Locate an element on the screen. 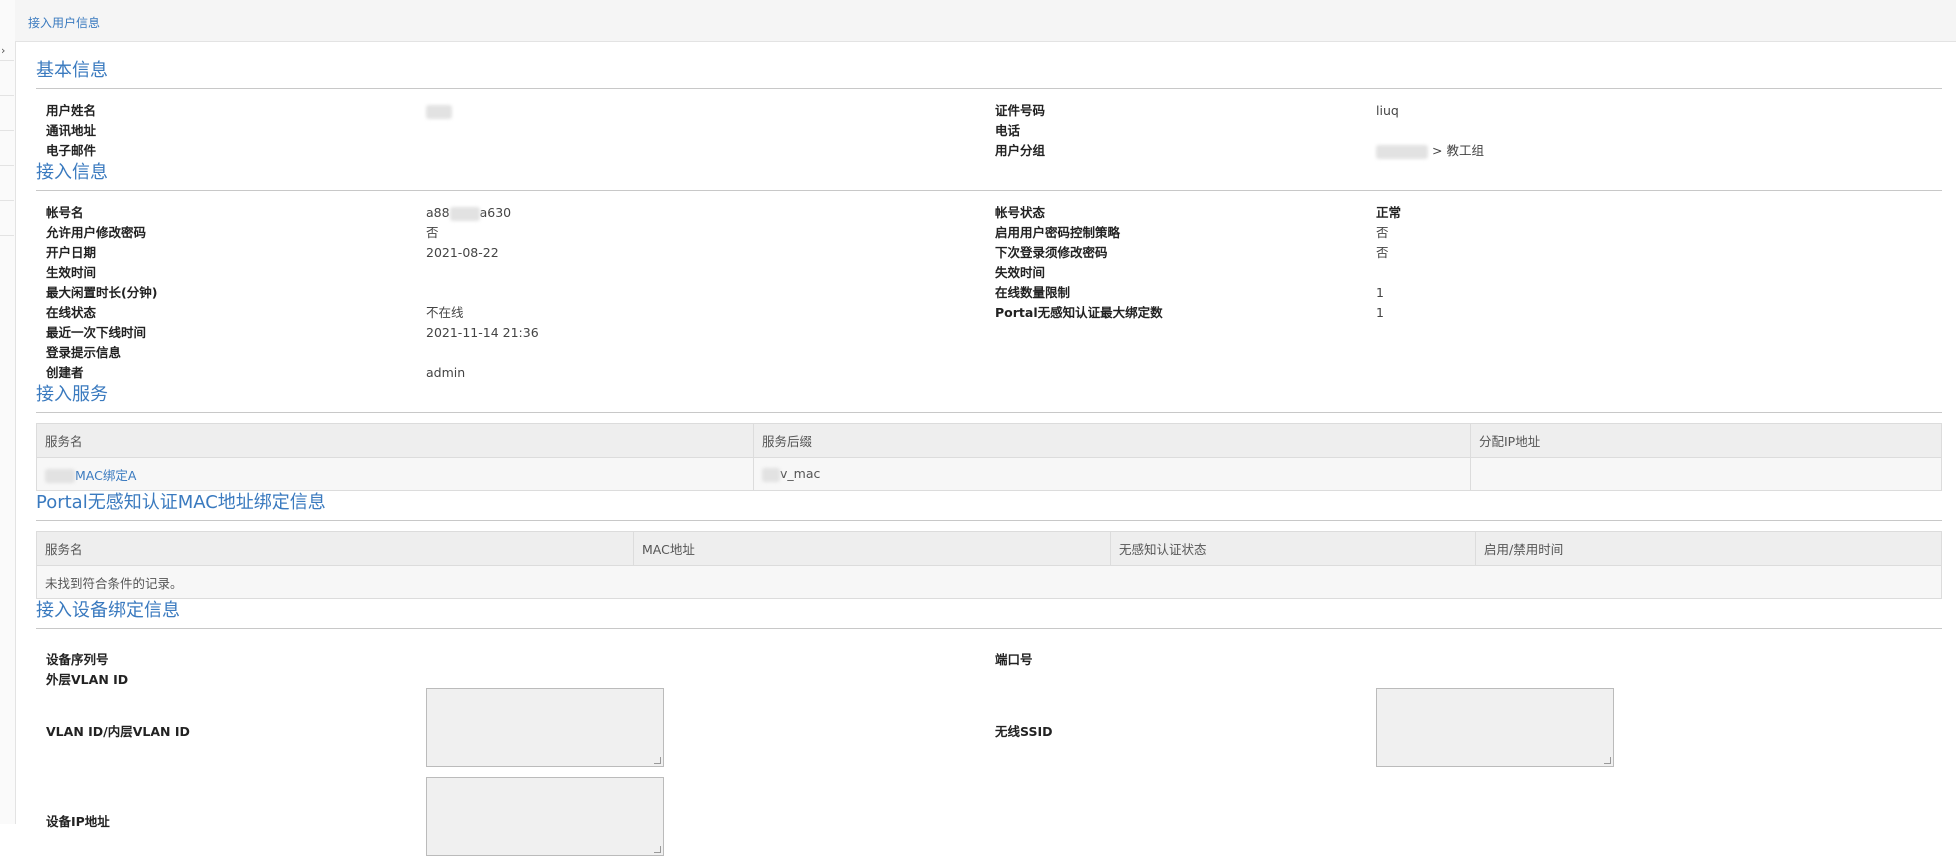  section-title-basic: 基本信息 is located at coordinates (989, 74).